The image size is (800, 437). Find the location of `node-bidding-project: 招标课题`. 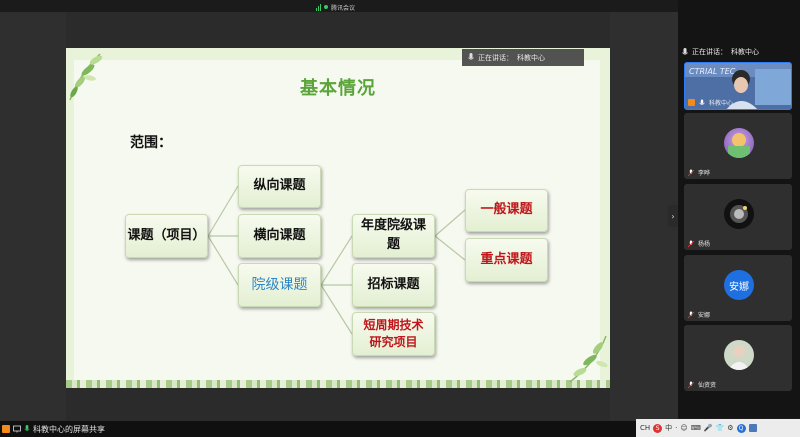

node-bidding-project: 招标课题 is located at coordinates (393, 285).